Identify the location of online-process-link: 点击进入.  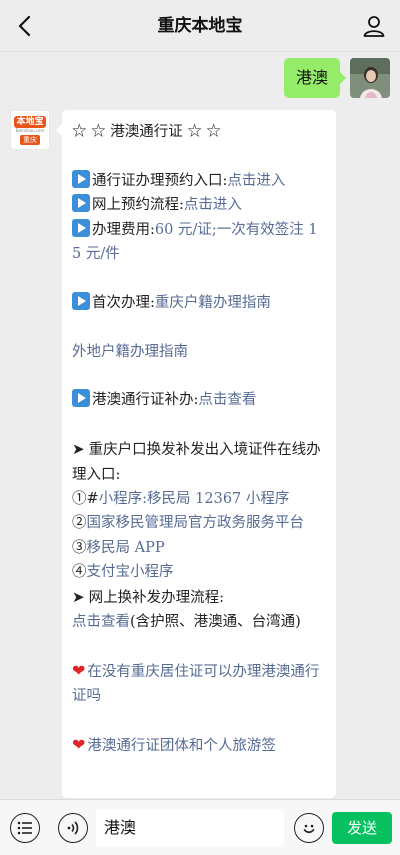
(213, 205).